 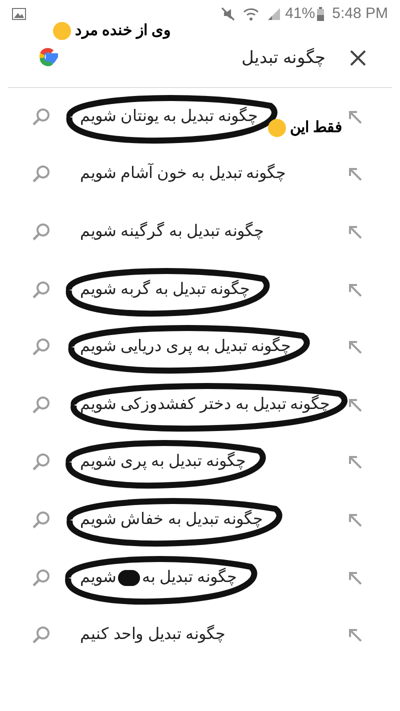 I want to click on suggestion-text: چگونه تبدیل به پری شویم, so click(x=163, y=461).